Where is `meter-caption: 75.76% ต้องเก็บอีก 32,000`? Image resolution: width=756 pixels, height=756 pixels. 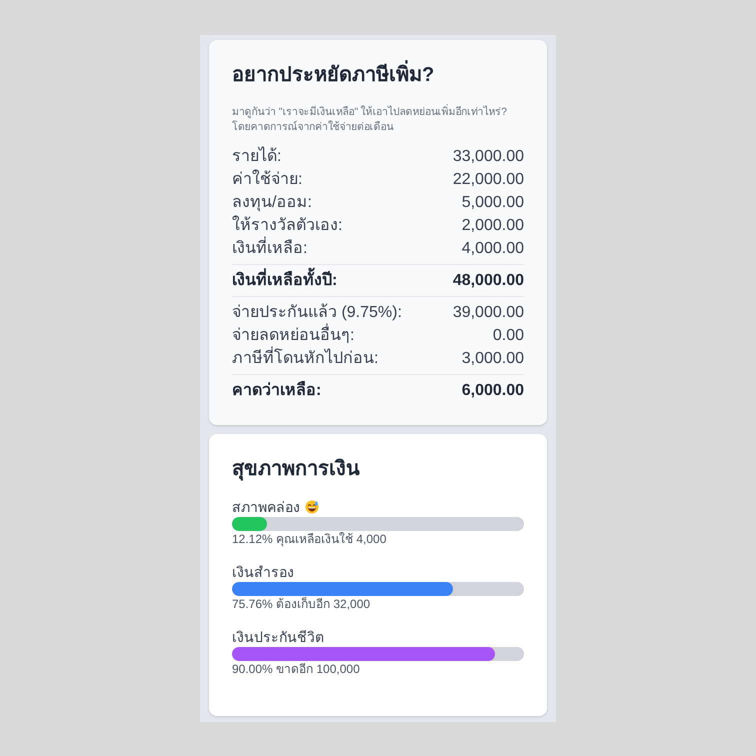
meter-caption: 75.76% ต้องเก็บอีก 32,000 is located at coordinates (301, 604).